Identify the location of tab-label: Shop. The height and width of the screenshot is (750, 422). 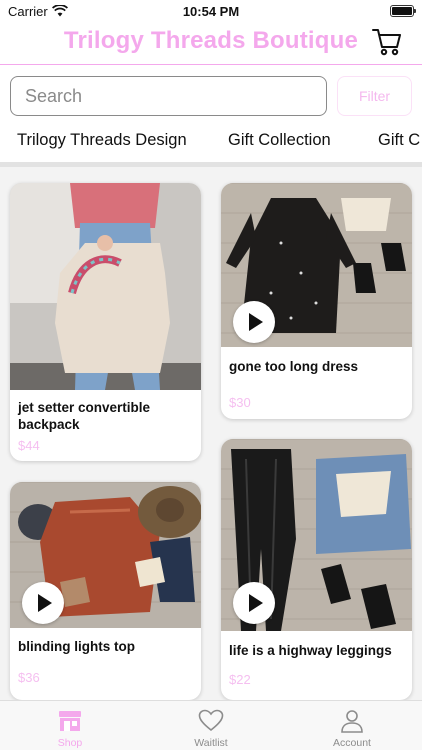
(70, 743).